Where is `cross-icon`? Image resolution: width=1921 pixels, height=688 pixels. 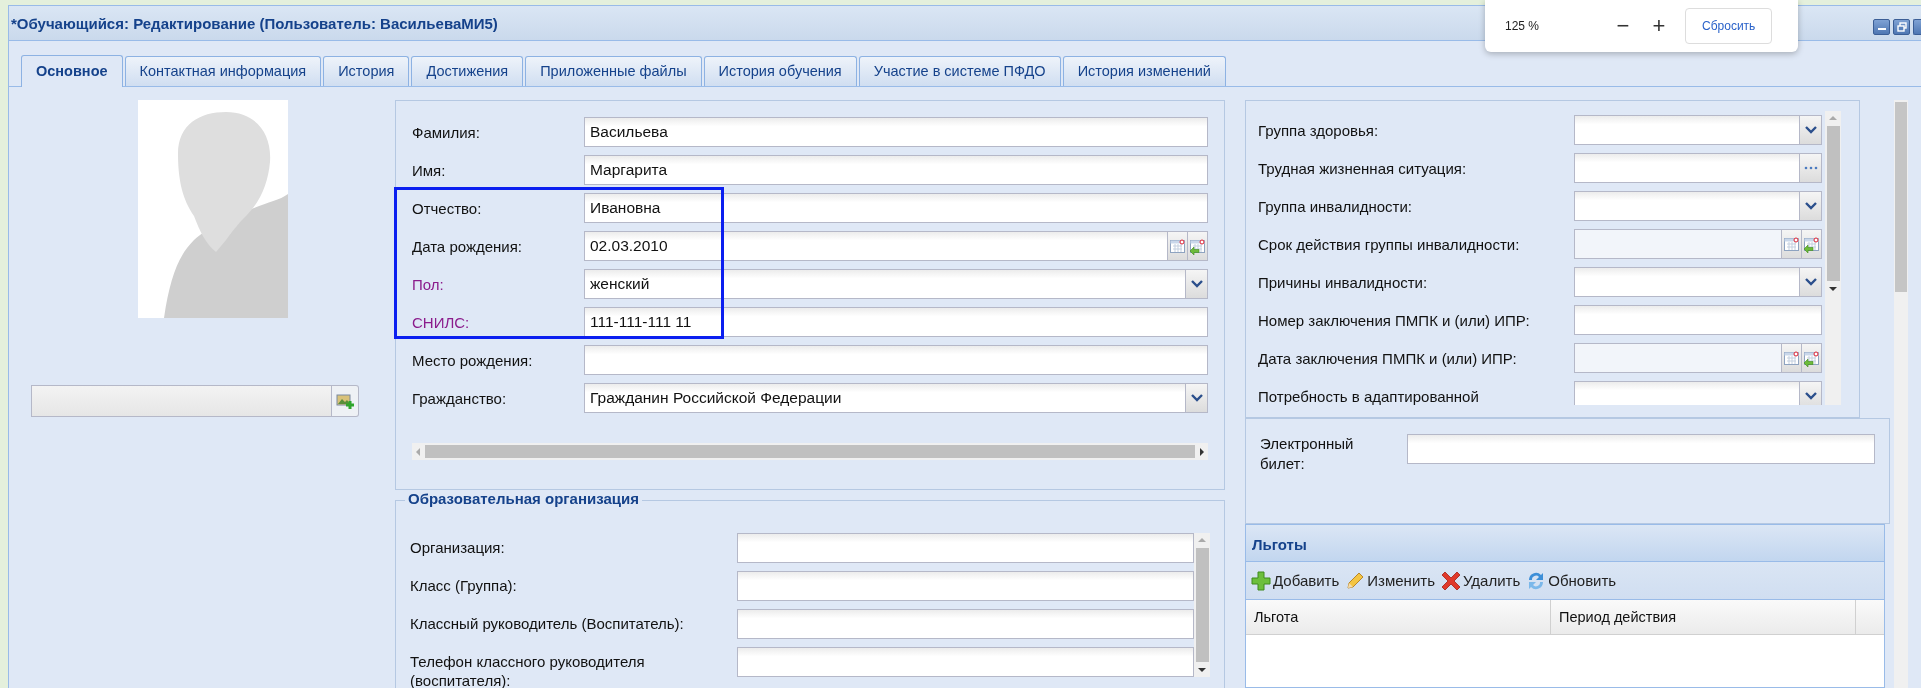 cross-icon is located at coordinates (1450, 580).